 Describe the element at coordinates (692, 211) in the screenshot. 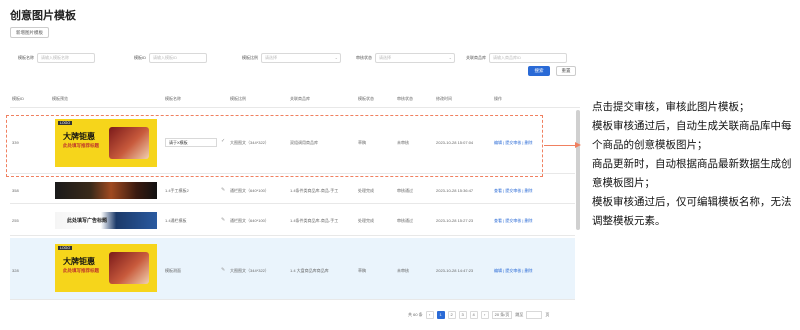

I see `annotation-line: 模板审核通过后，仅可编辑模板名称，无法调整模板元素。` at that location.